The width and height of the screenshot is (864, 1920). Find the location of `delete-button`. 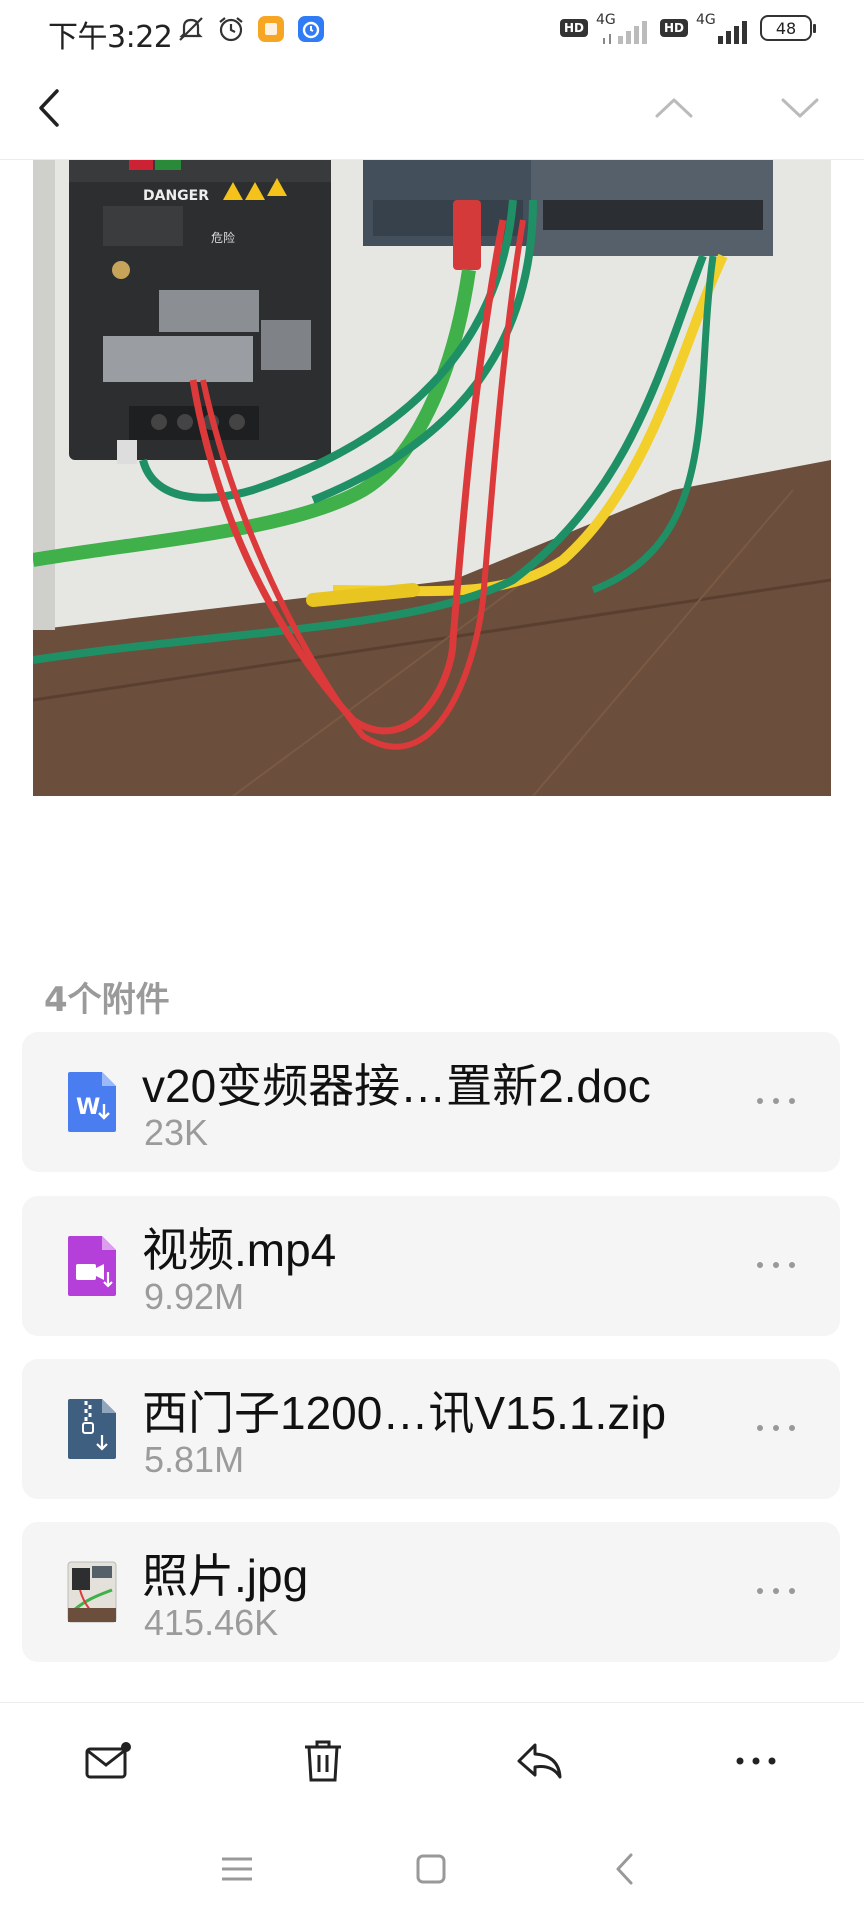

delete-button is located at coordinates (323, 1761).